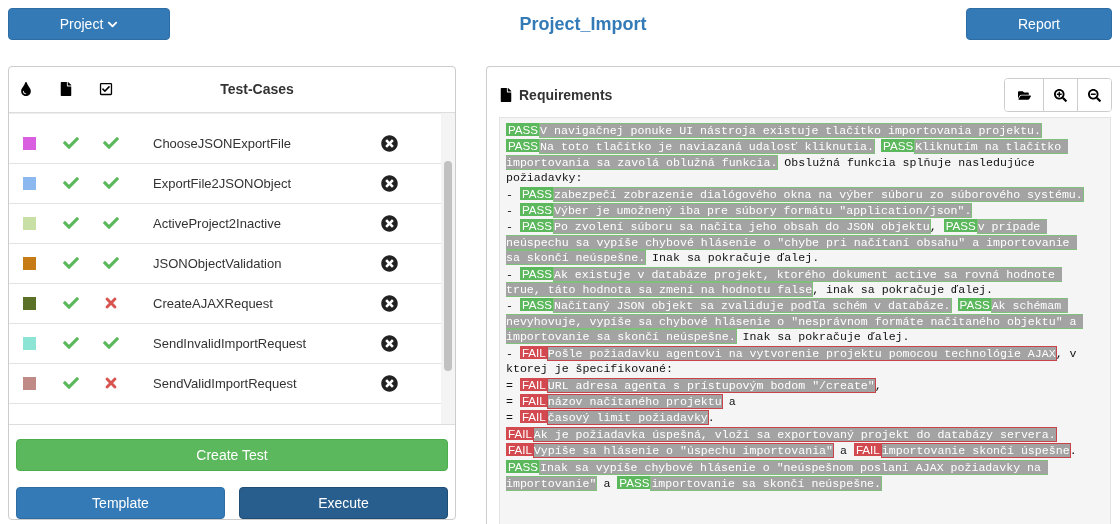  What do you see at coordinates (217, 263) in the screenshot?
I see `test-case-name: JSONObjectValidation` at bounding box center [217, 263].